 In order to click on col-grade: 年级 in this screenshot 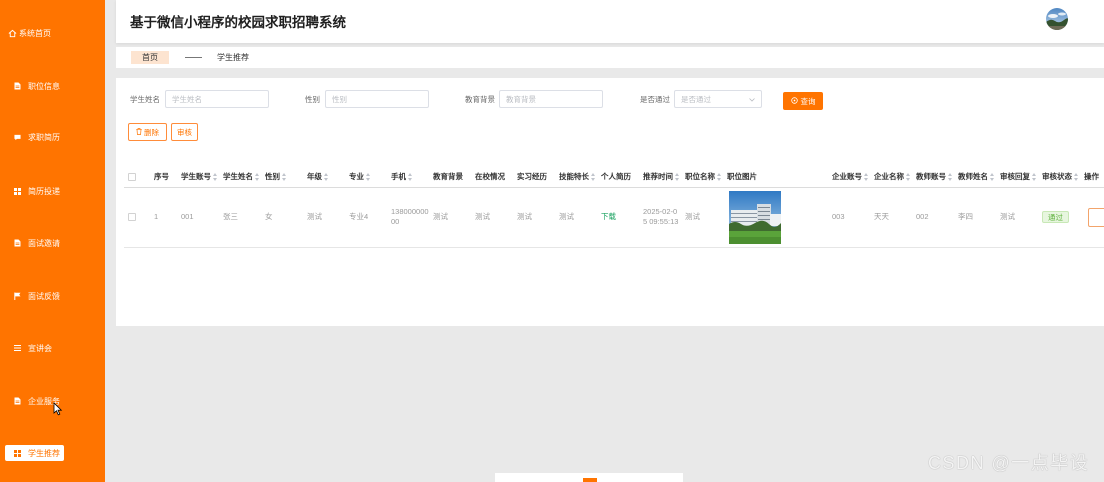, I will do `click(324, 177)`.